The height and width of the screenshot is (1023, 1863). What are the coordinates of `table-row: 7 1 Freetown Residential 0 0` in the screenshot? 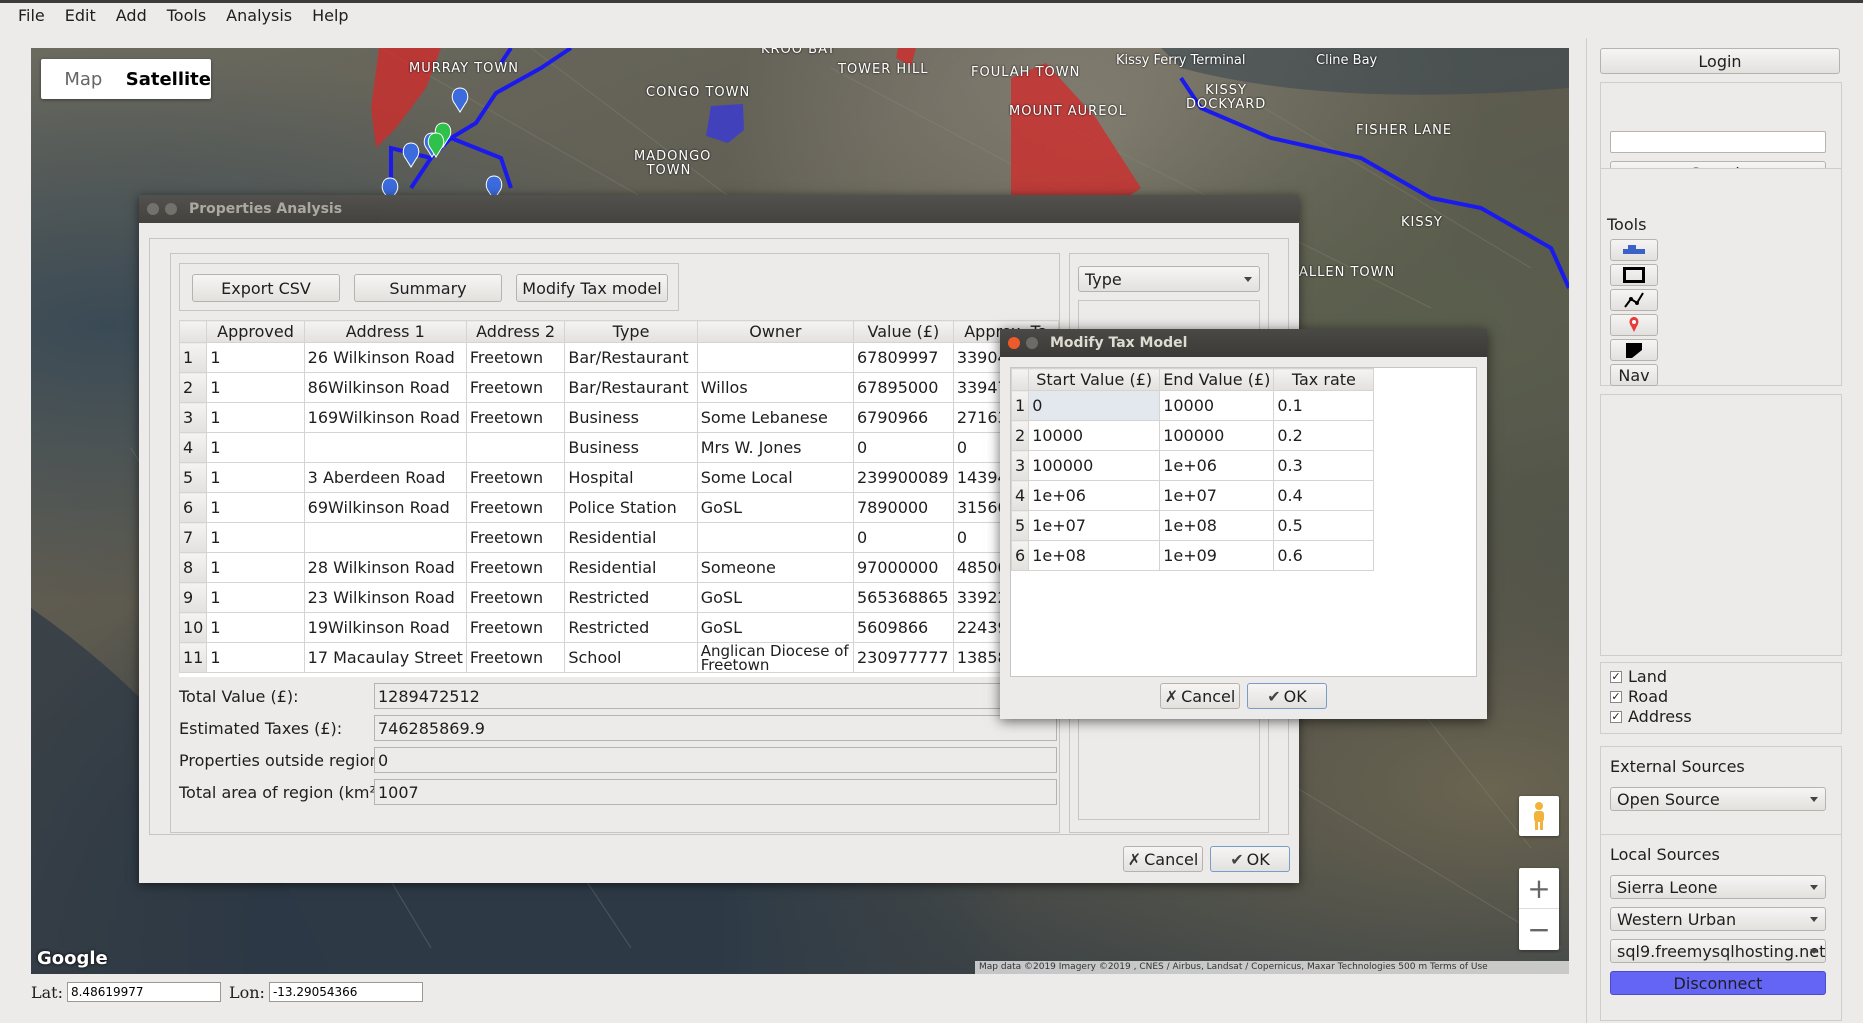 It's located at (619, 537).